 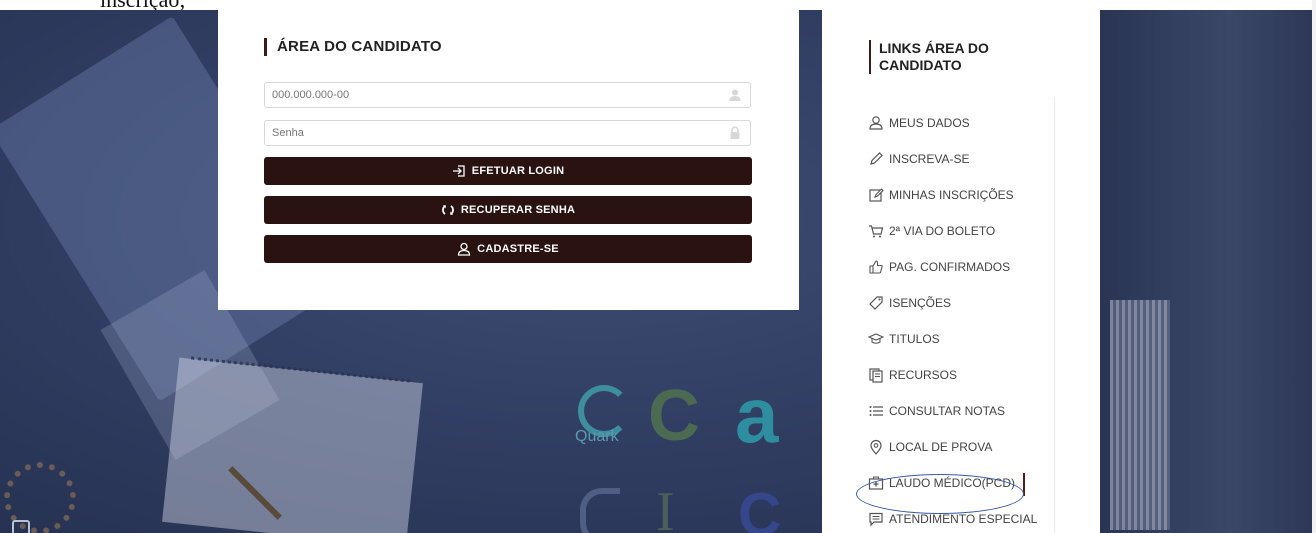 I want to click on sidebar-item-label: LOCAL DE PROVA, so click(x=941, y=447).